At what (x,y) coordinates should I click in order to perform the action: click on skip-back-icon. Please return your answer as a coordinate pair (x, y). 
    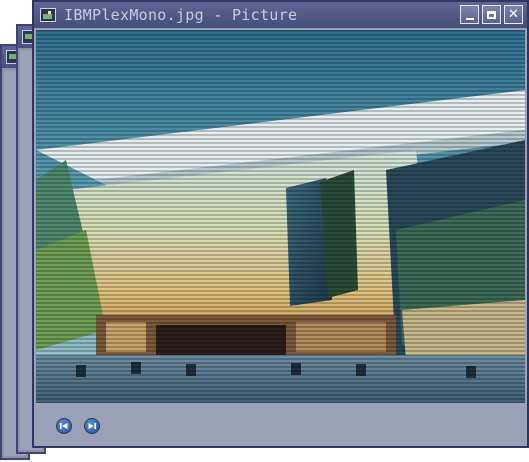
    Looking at the image, I should click on (64, 426).